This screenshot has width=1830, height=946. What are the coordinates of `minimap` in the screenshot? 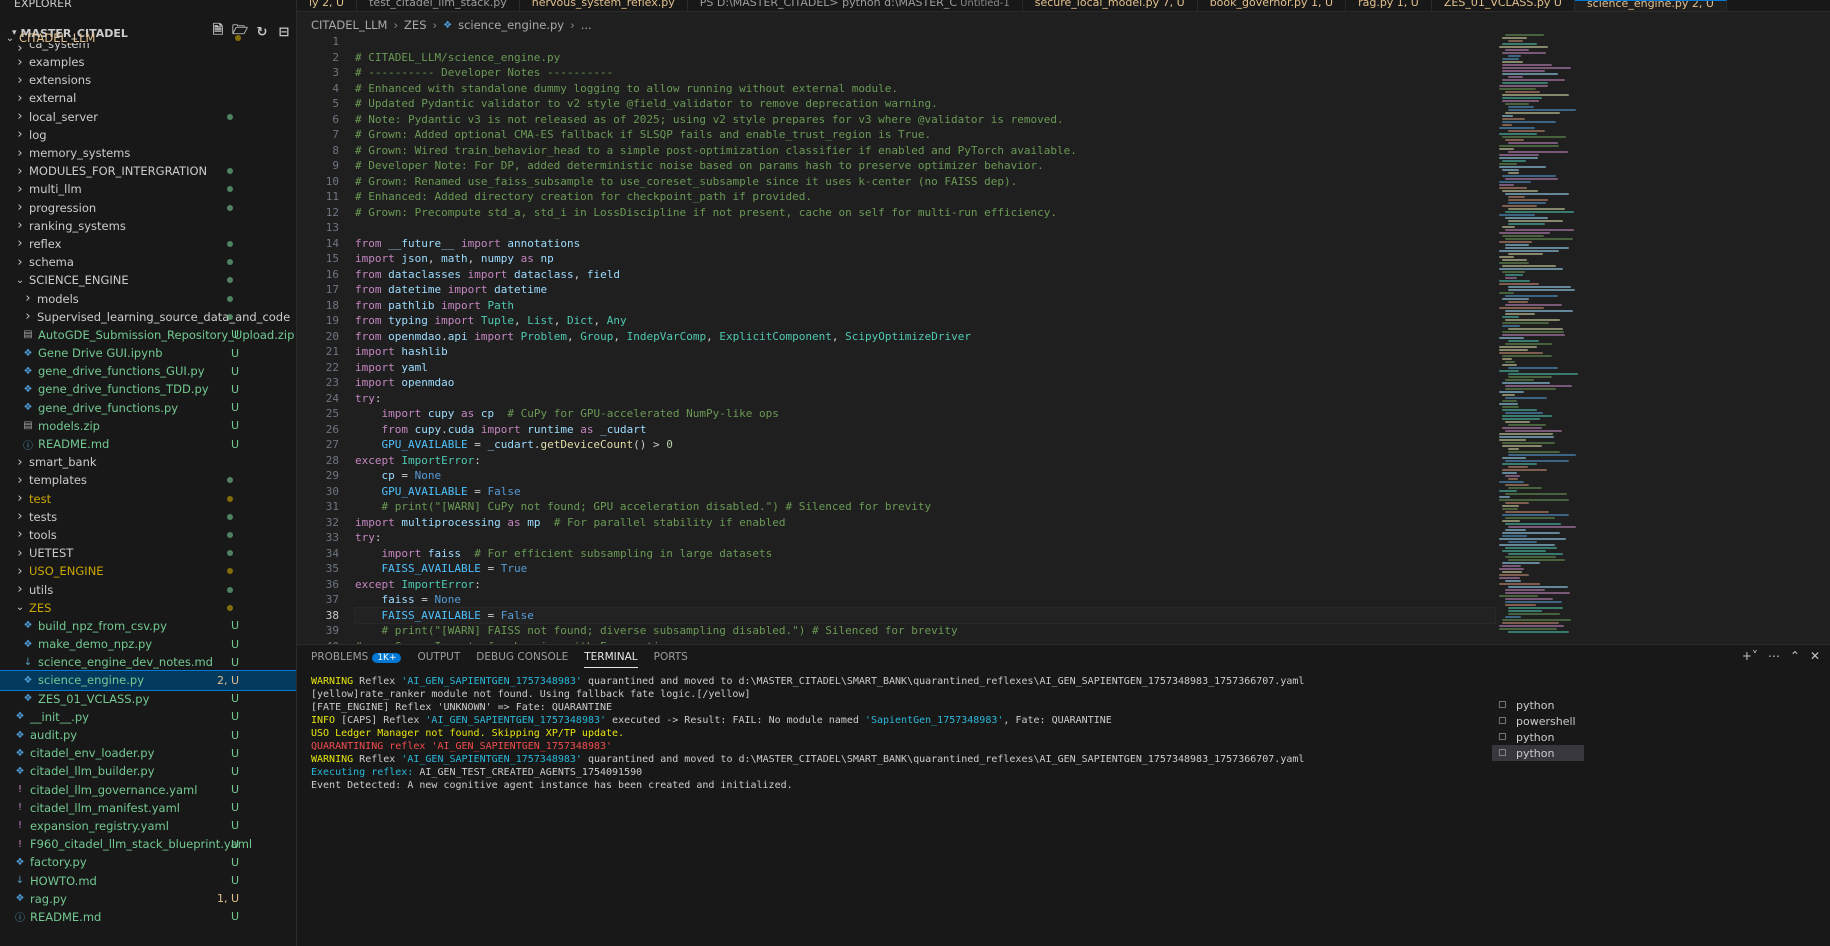 It's located at (1547, 339).